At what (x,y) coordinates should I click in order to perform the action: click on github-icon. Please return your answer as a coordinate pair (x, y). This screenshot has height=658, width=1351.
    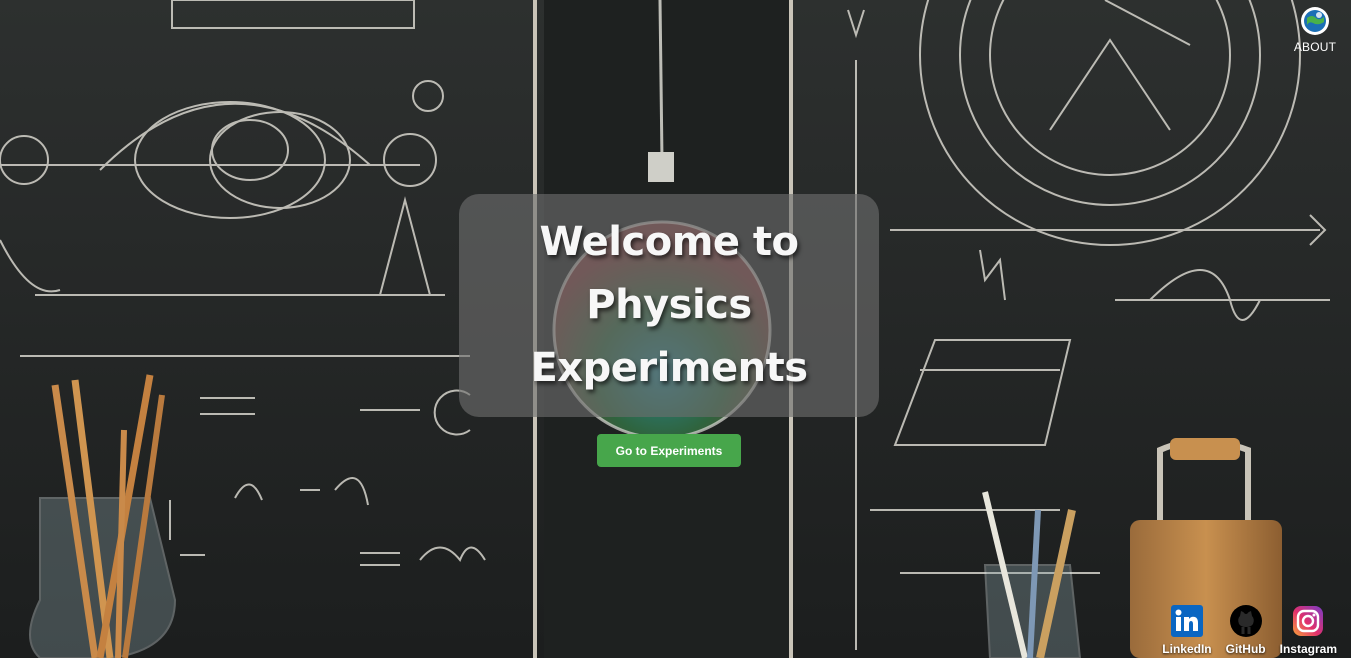
    Looking at the image, I should click on (1245, 621).